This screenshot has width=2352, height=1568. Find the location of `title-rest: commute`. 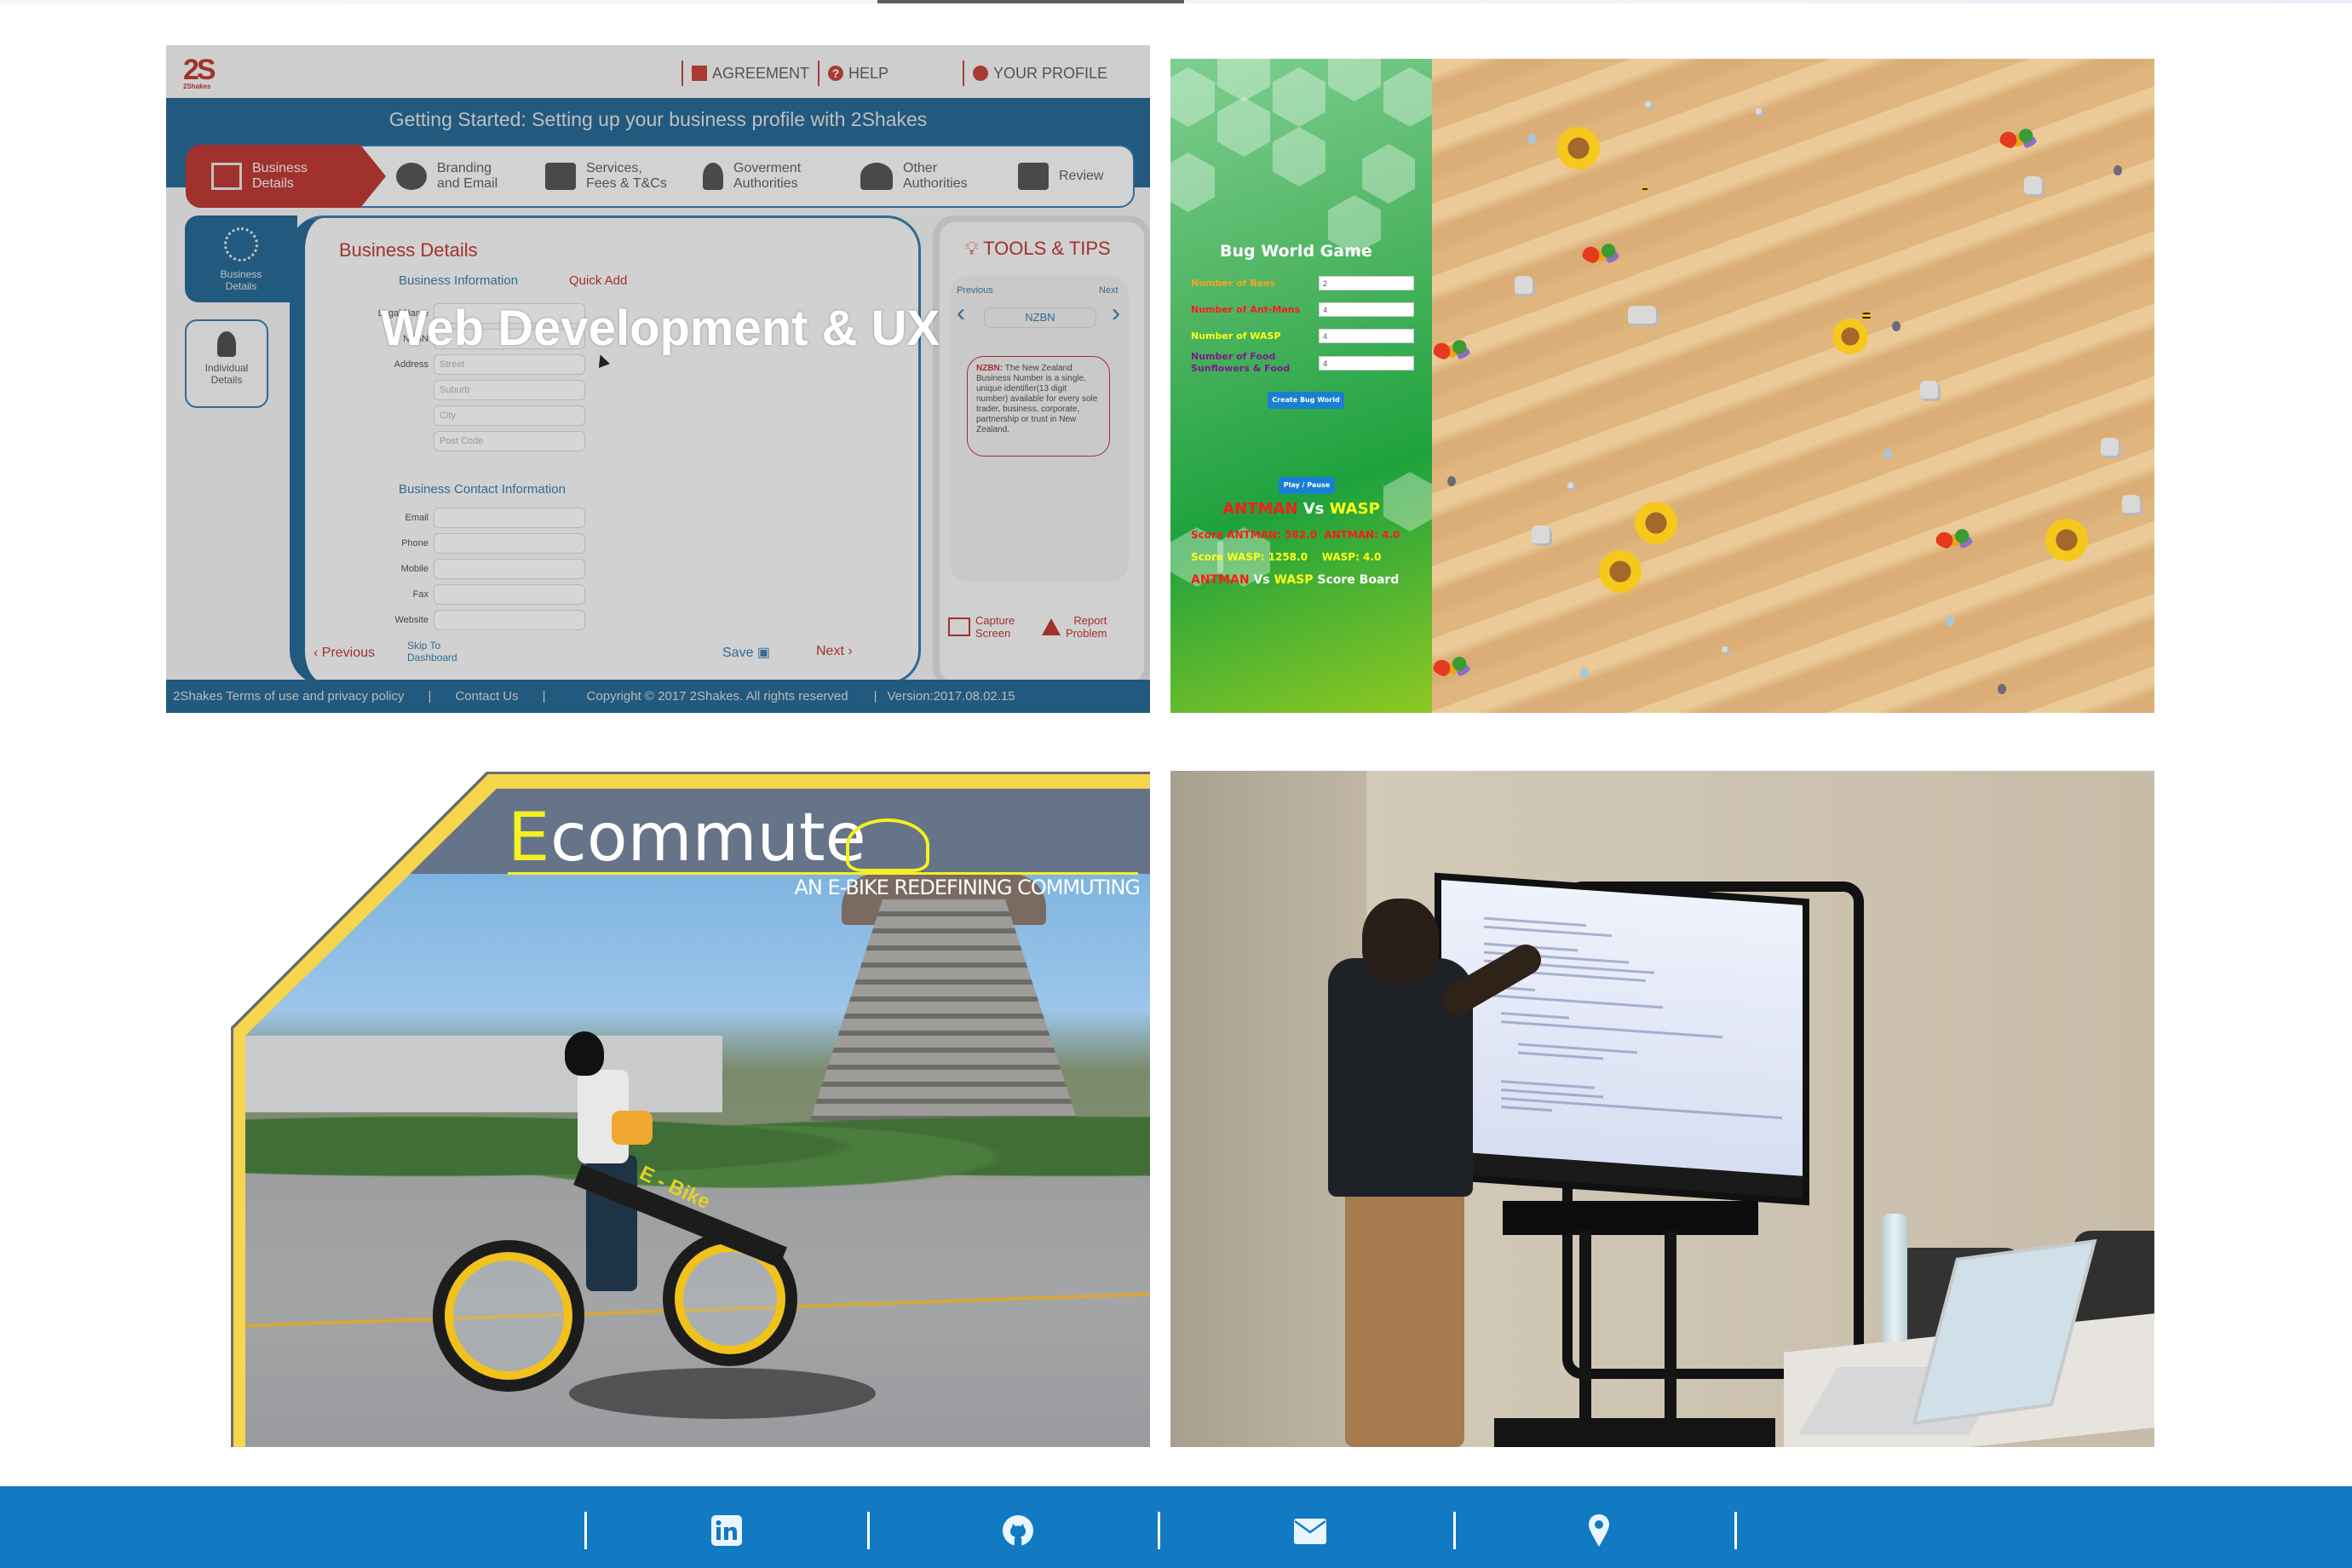

title-rest: commute is located at coordinates (708, 838).